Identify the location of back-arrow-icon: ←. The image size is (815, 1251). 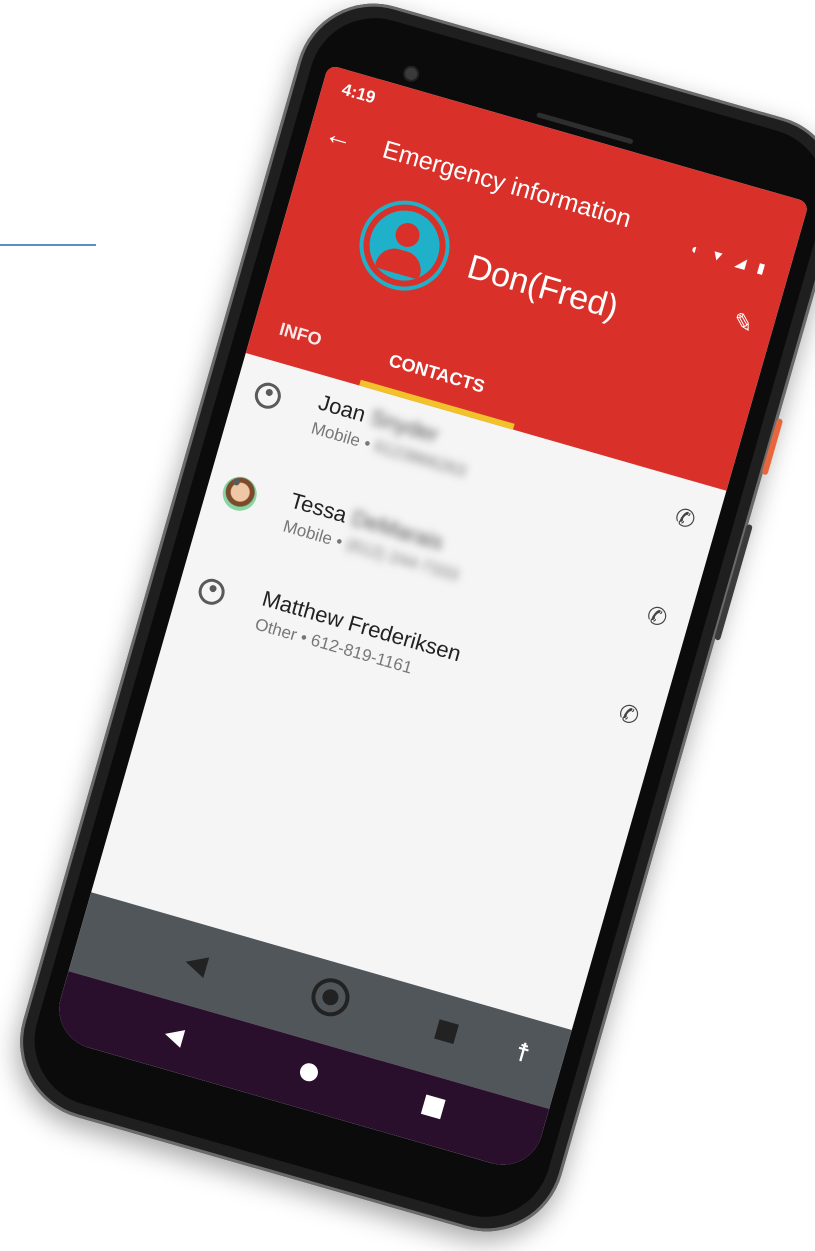
(339, 136).